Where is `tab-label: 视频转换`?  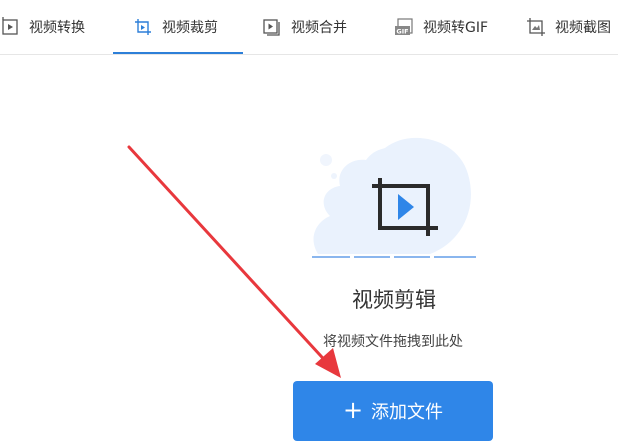 tab-label: 视频转换 is located at coordinates (57, 27).